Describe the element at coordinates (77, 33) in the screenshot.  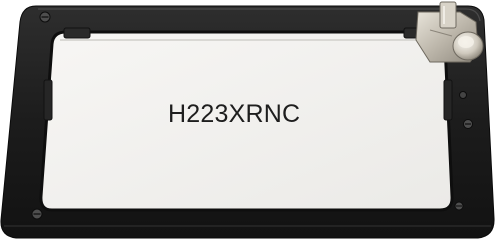
I see `frame-tab-top-left` at that location.